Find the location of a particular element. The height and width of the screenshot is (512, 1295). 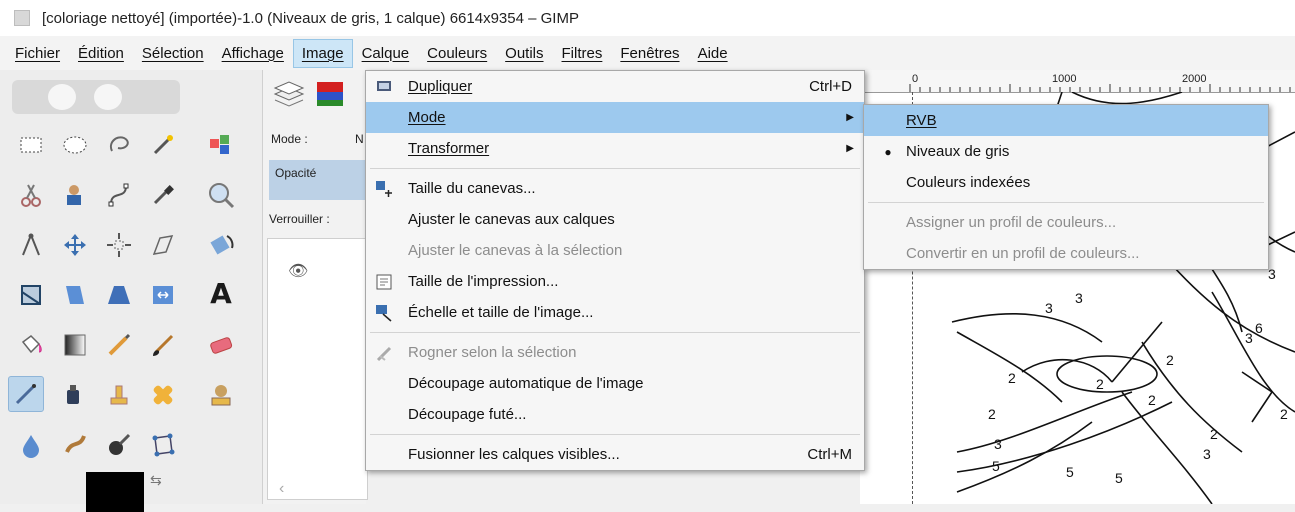

menu-item-transformer: Transformer ▶ is located at coordinates (615, 148).